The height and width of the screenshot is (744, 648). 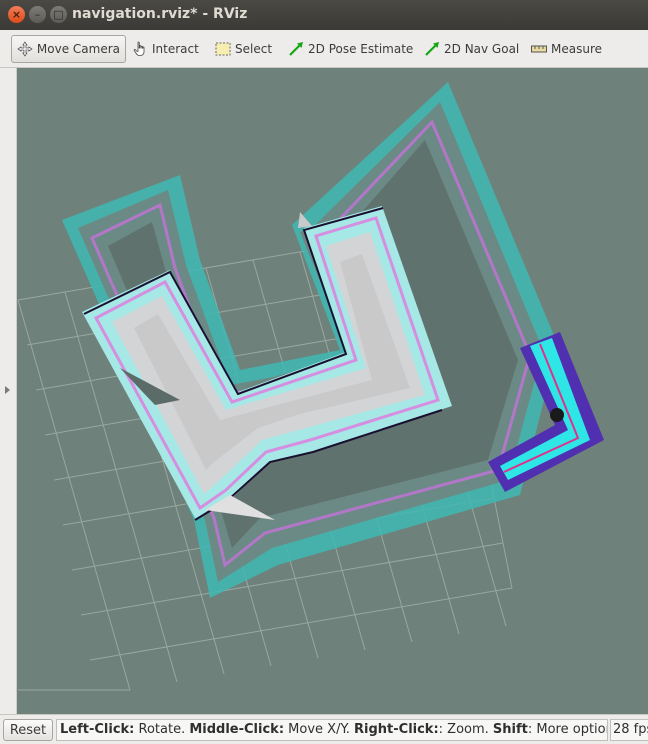 I want to click on tool-label: Move Camera, so click(x=78, y=49).